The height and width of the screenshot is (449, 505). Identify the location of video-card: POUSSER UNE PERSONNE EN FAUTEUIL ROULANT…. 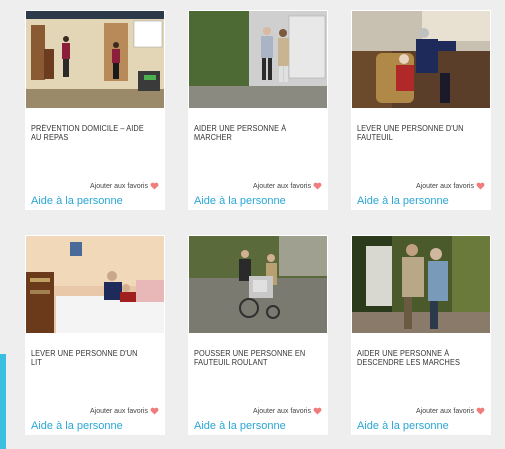
(258, 335).